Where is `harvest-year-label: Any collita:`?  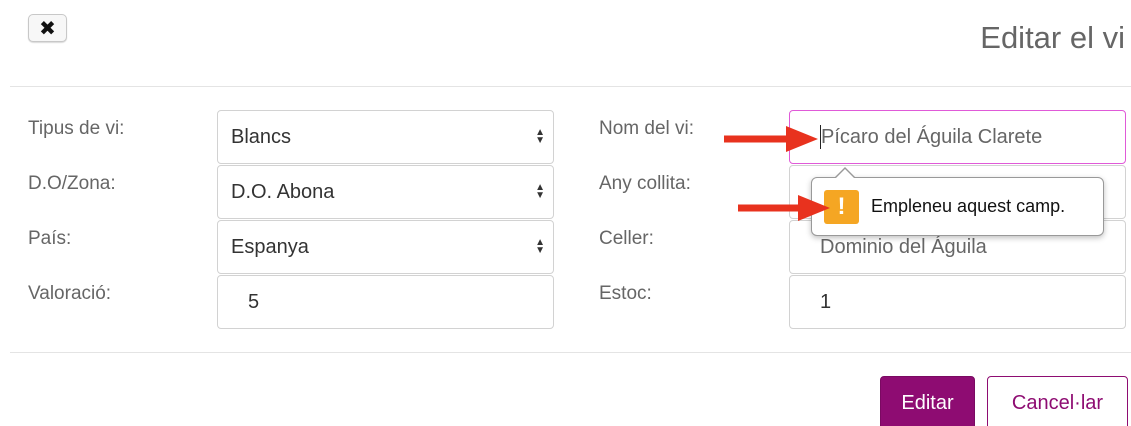 harvest-year-label: Any collita: is located at coordinates (645, 183).